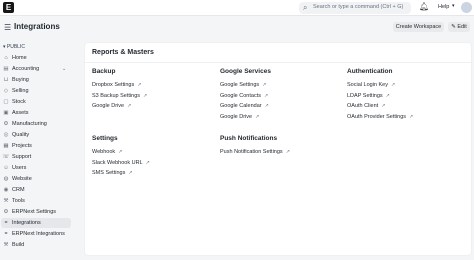 This screenshot has width=474, height=260. I want to click on link-label: SMS Settings, so click(109, 173).